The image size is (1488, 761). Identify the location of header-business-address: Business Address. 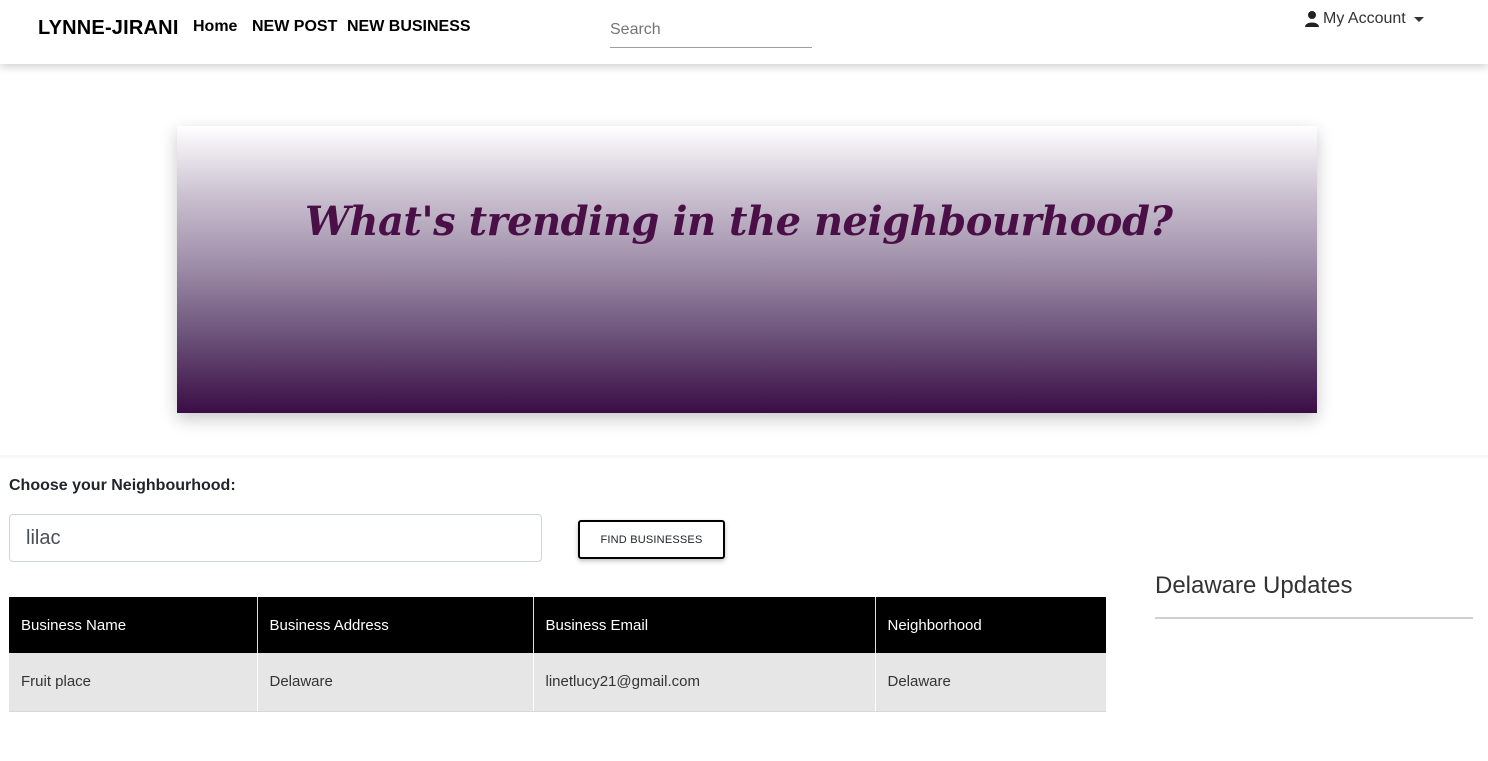
(395, 625).